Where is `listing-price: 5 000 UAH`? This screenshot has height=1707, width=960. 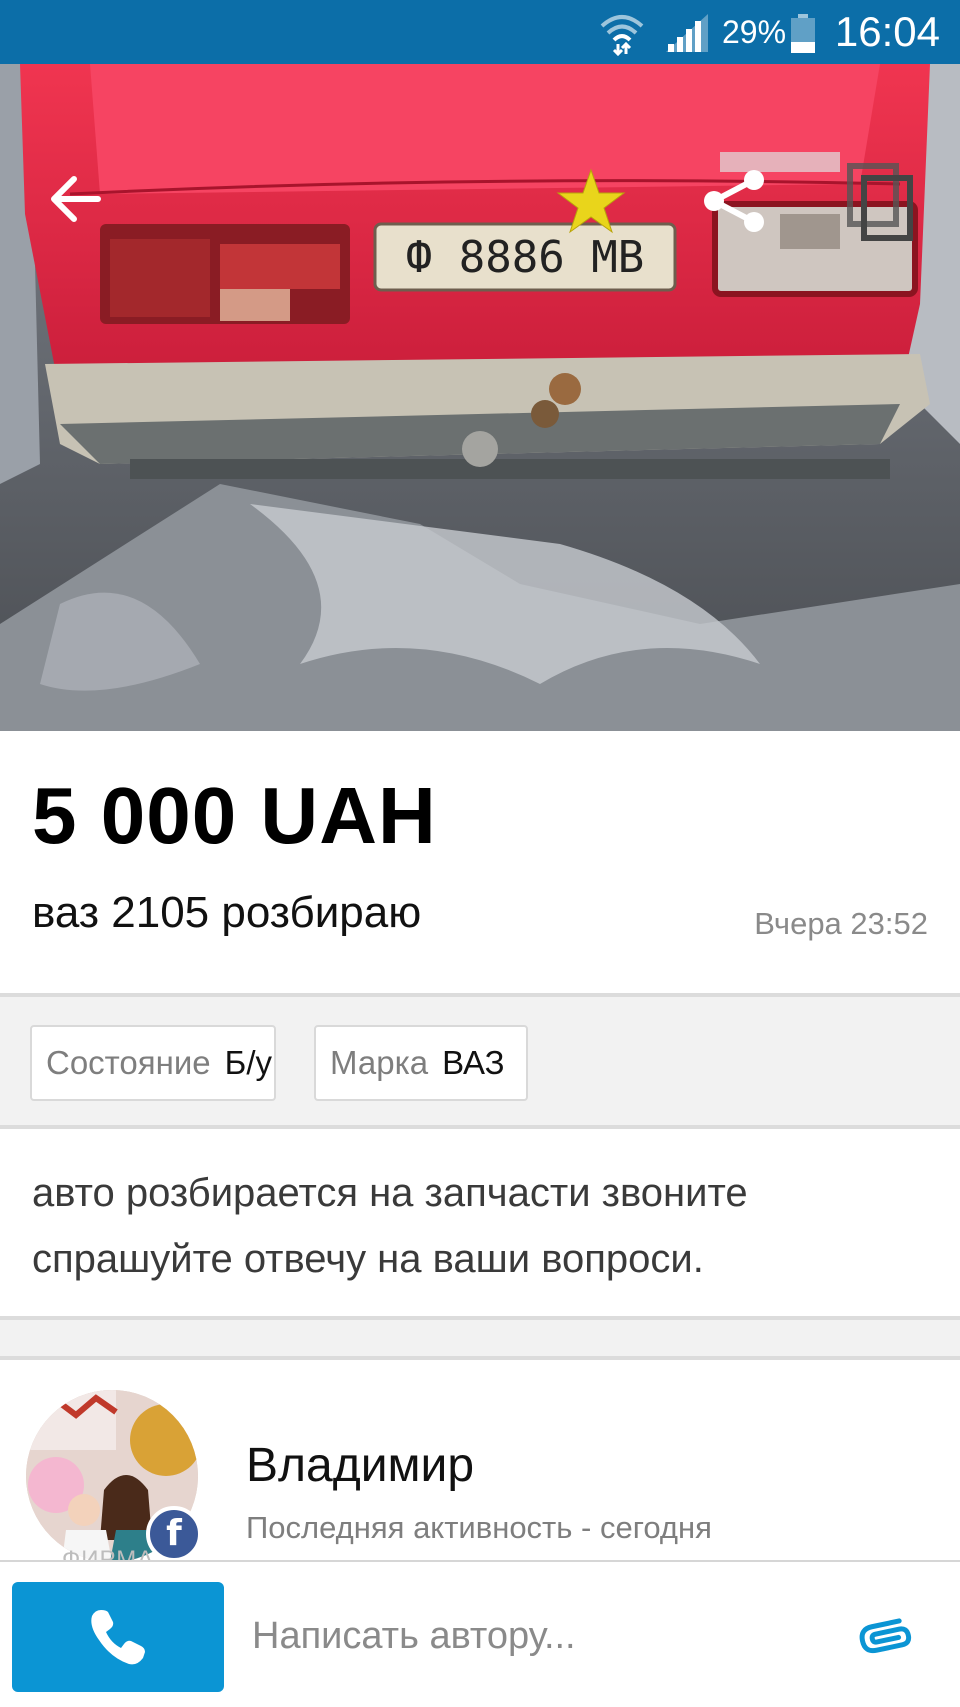 listing-price: 5 000 UAH is located at coordinates (234, 815).